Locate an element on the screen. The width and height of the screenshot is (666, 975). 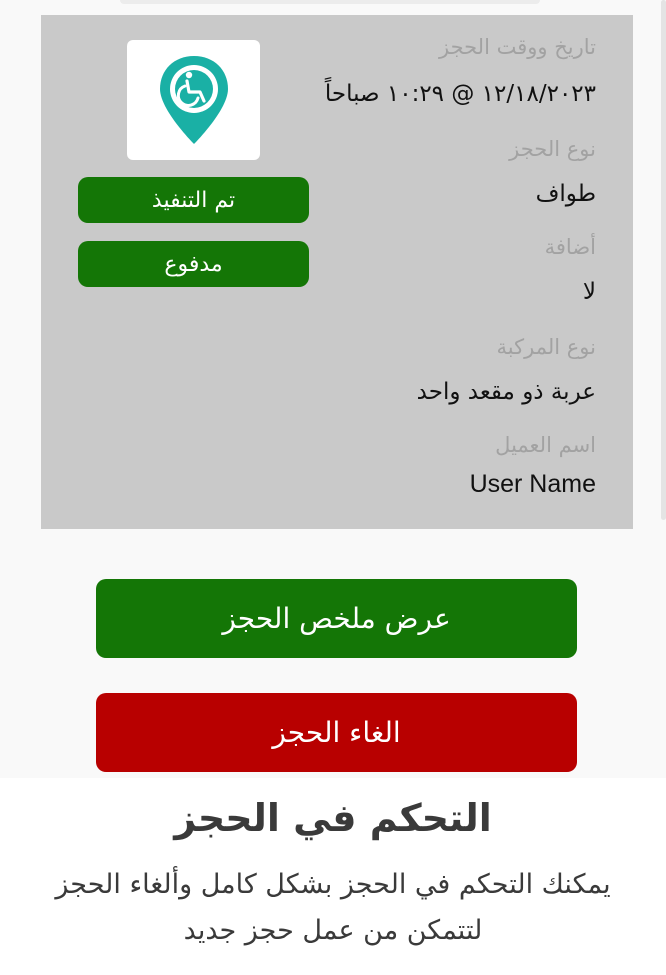
previous-card-edge is located at coordinates (330, 2).